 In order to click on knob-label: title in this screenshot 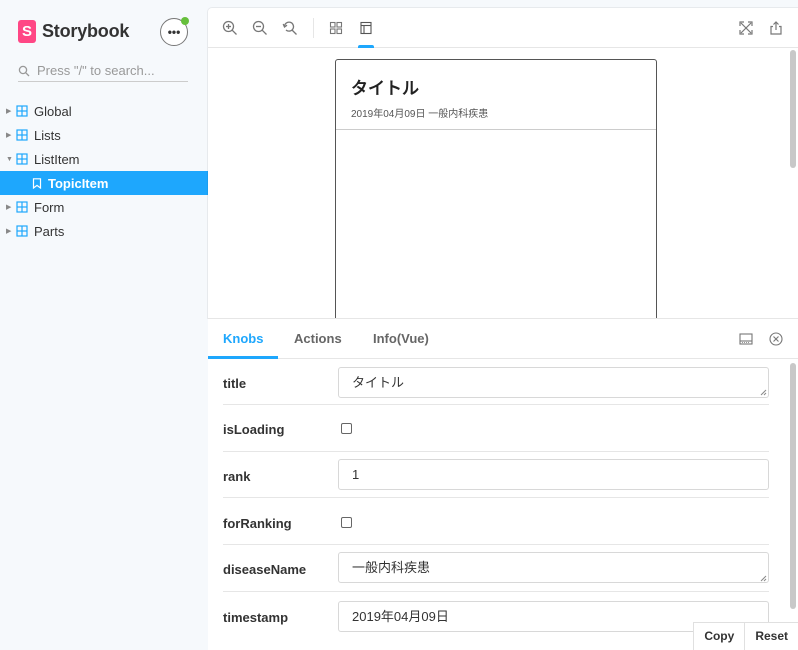, I will do `click(235, 383)`.